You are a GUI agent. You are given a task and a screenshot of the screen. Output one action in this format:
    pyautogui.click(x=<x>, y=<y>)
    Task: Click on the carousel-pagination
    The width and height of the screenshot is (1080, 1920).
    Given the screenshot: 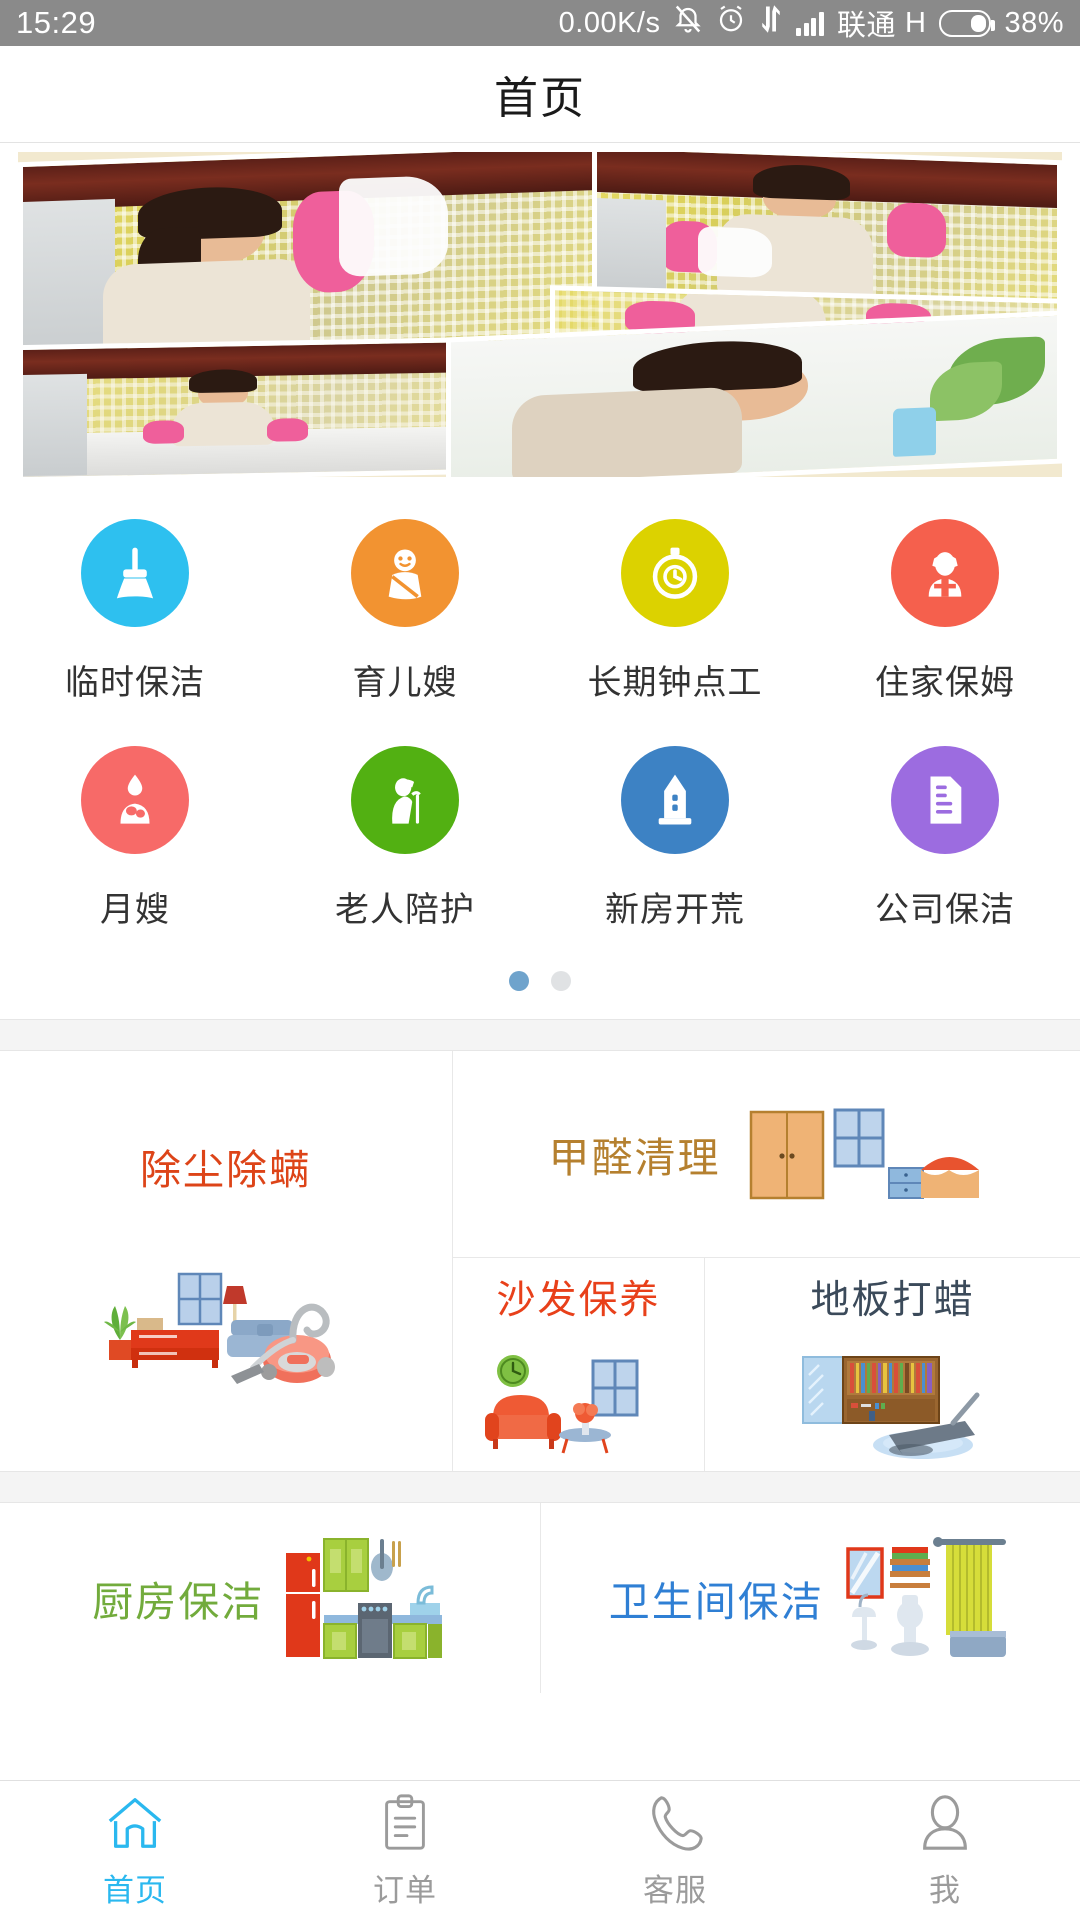 What is the action you would take?
    pyautogui.click(x=540, y=980)
    